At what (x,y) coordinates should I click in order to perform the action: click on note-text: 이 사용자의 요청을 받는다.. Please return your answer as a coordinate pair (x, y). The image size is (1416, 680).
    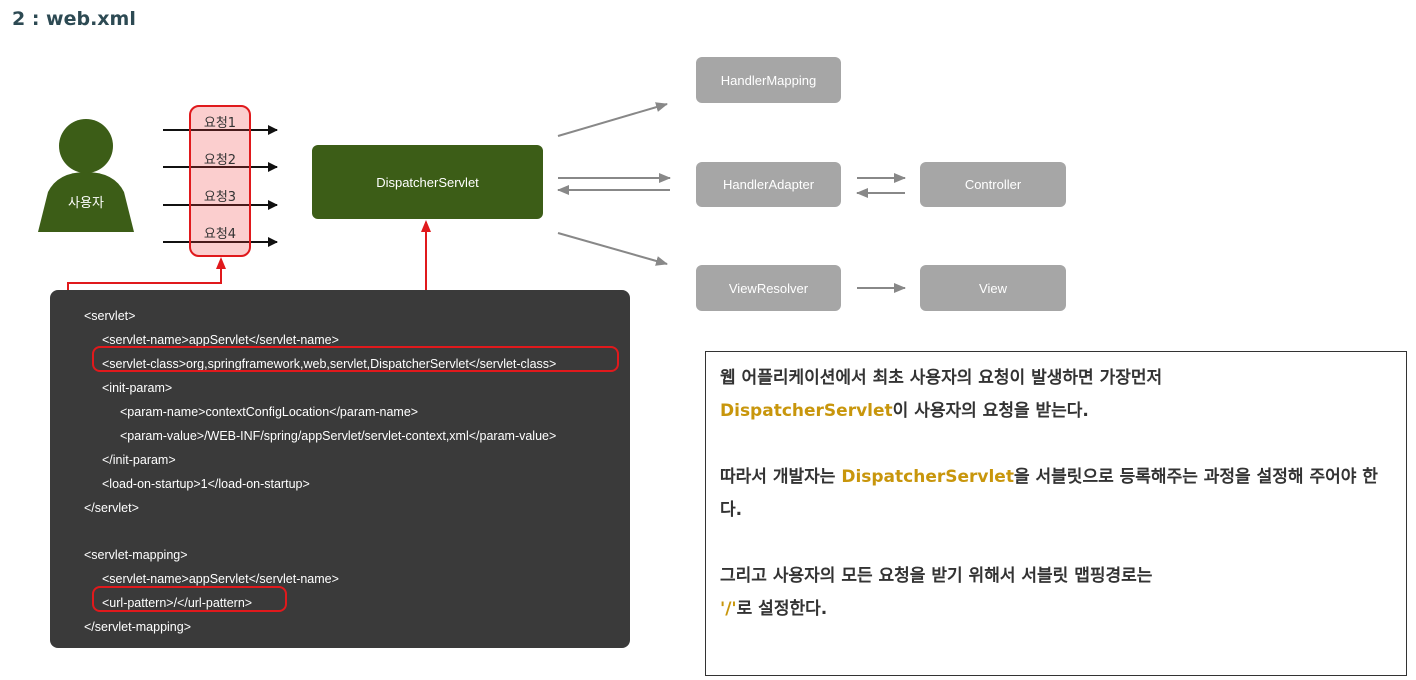
    Looking at the image, I should click on (990, 411).